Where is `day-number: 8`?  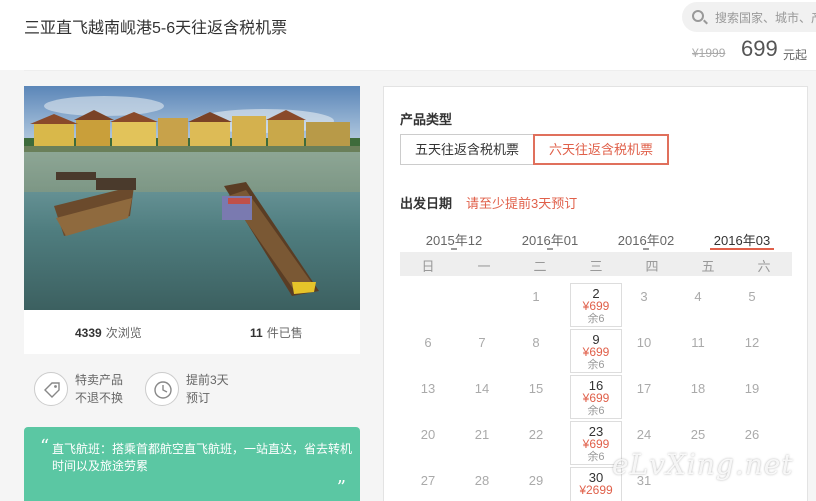
day-number: 8 is located at coordinates (536, 342).